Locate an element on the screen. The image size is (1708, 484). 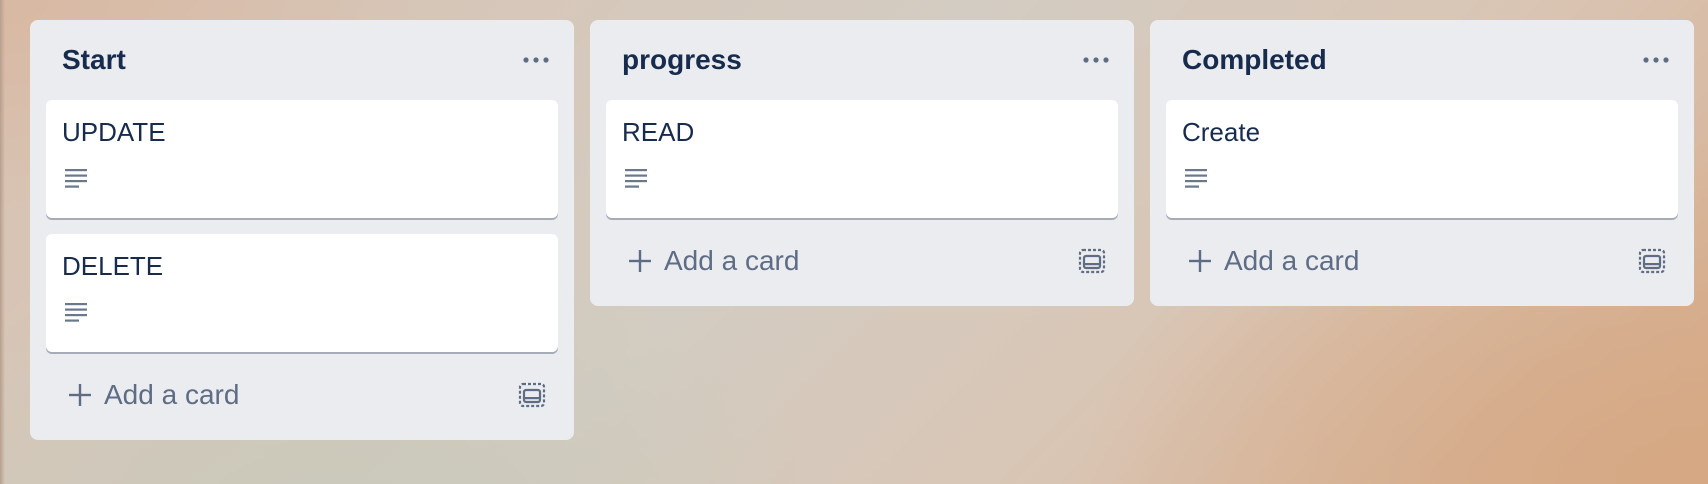
list-header: Start is located at coordinates (302, 60).